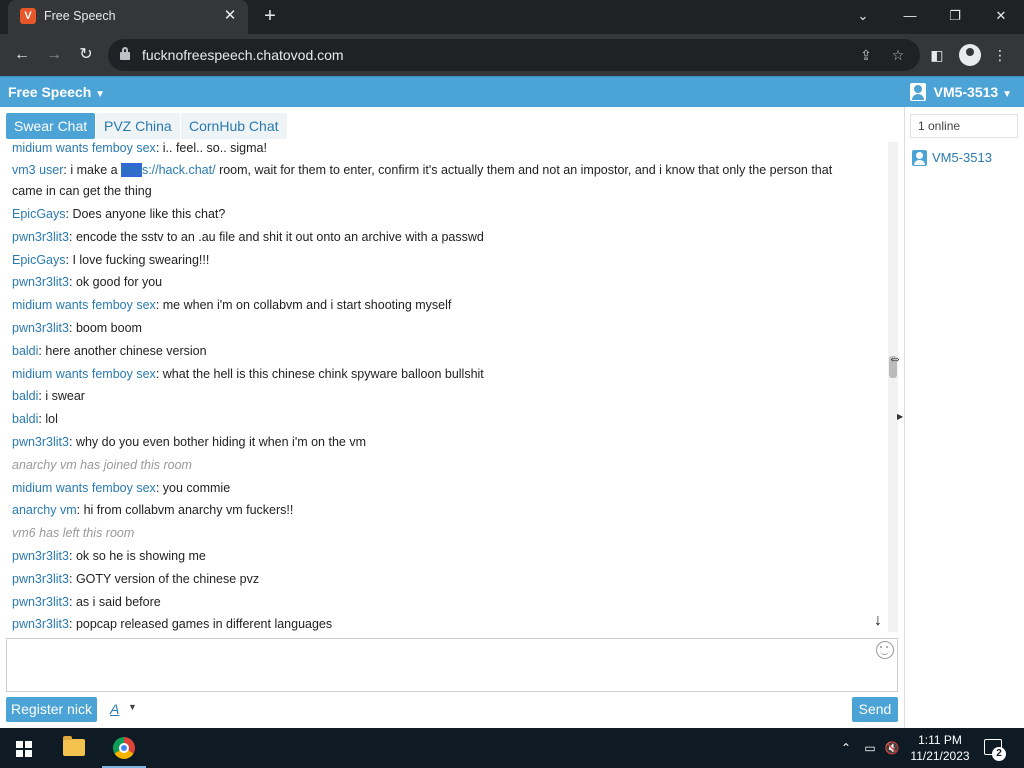  What do you see at coordinates (37, 170) in the screenshot?
I see `message-nick: vm3 user` at bounding box center [37, 170].